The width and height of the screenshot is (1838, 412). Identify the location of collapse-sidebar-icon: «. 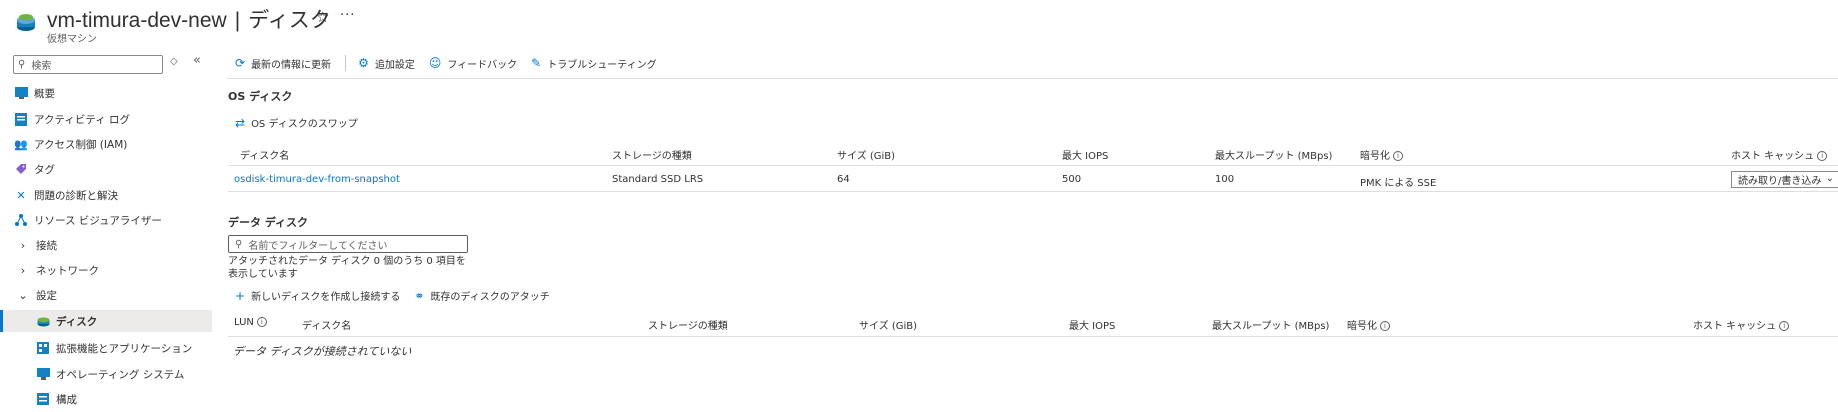
(197, 60).